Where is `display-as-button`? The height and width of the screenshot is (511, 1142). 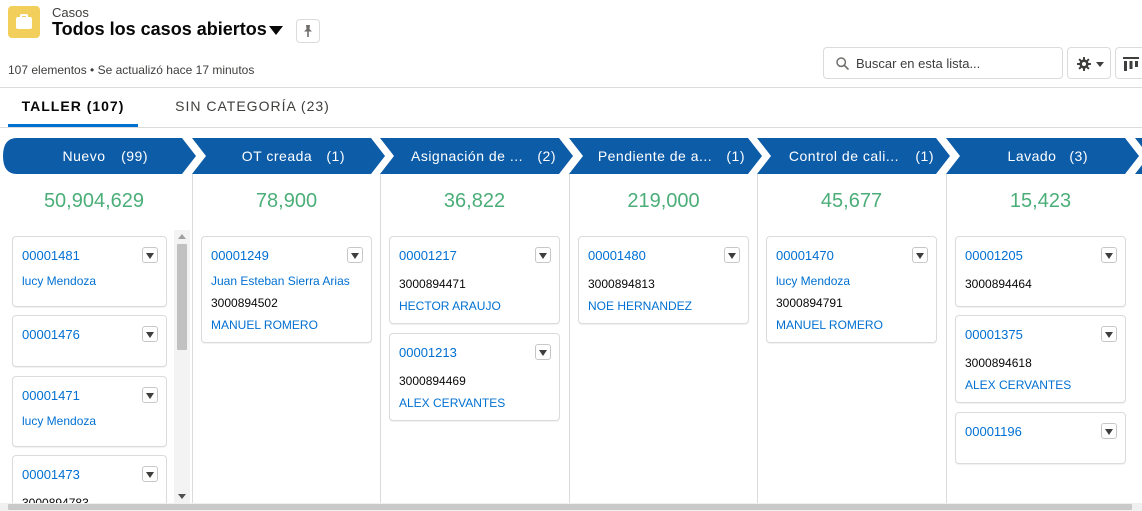
display-as-button is located at coordinates (1128, 63).